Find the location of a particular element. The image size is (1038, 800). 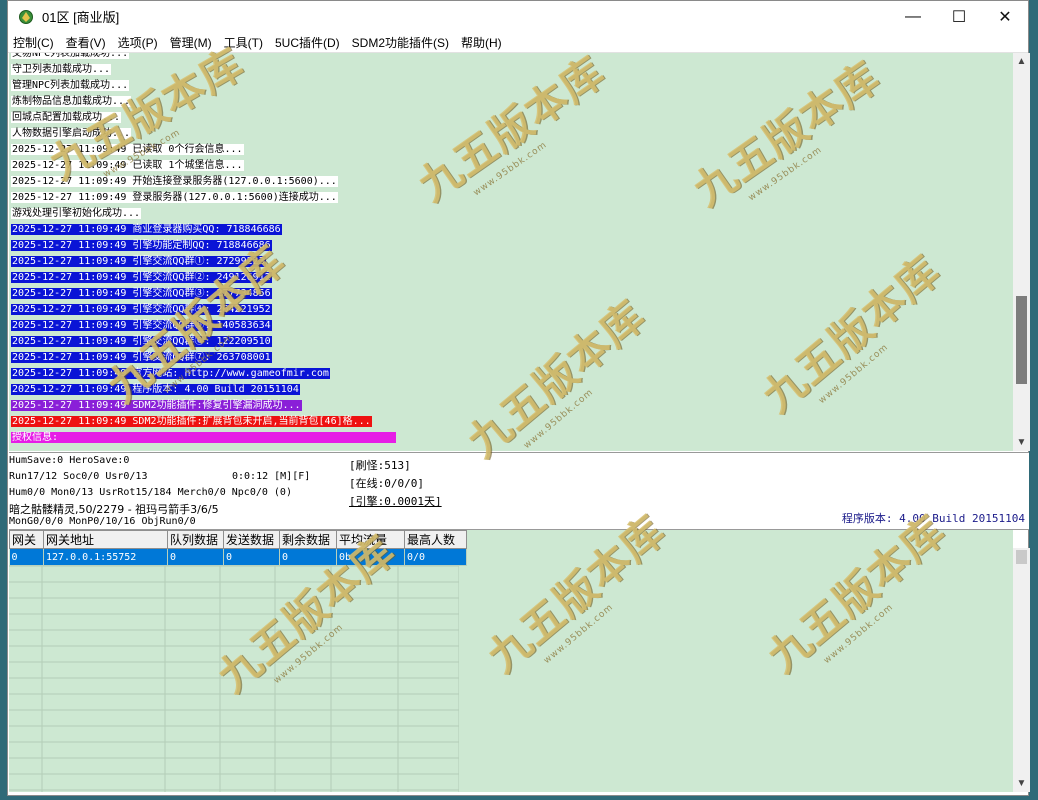

engine-days: [引擎:0.0001天] is located at coordinates (395, 501).